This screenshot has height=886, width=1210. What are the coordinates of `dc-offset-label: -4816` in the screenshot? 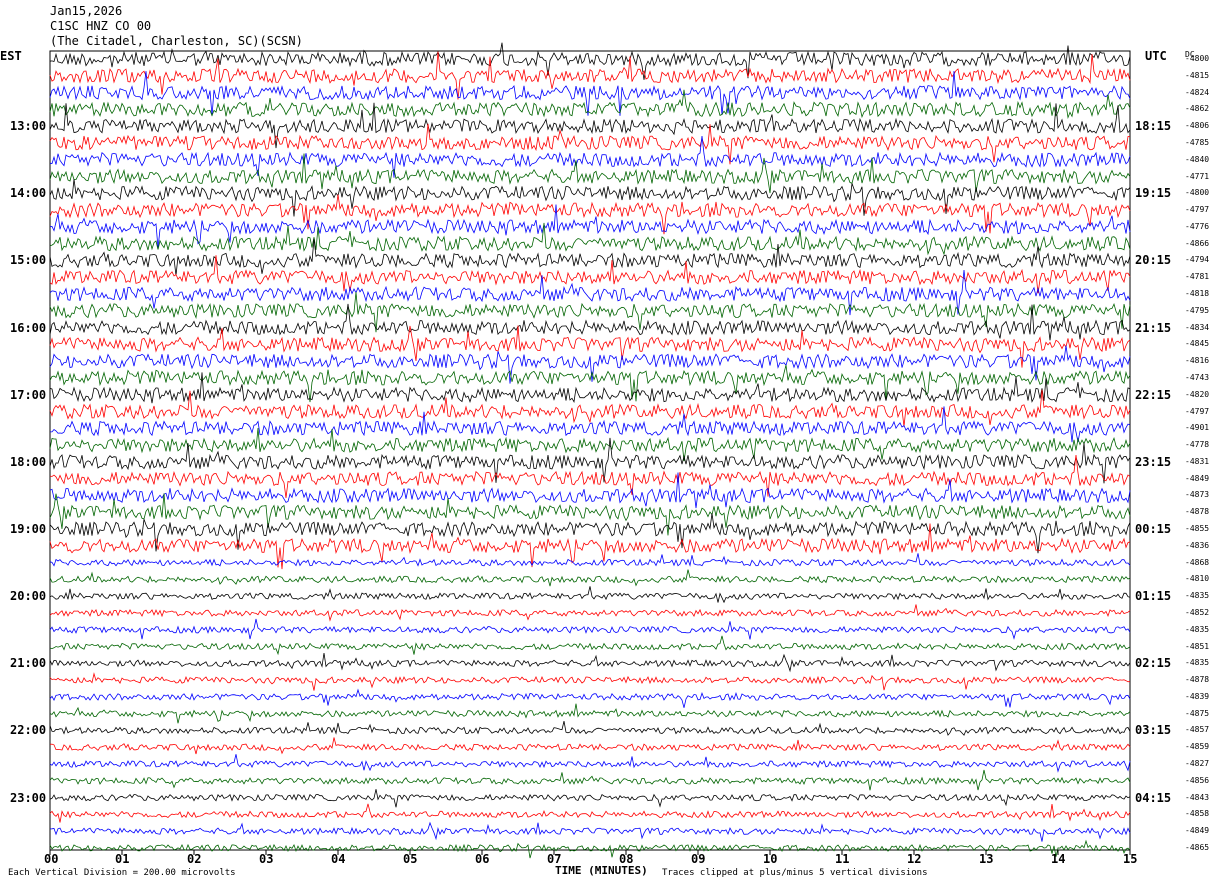 It's located at (1197, 361).